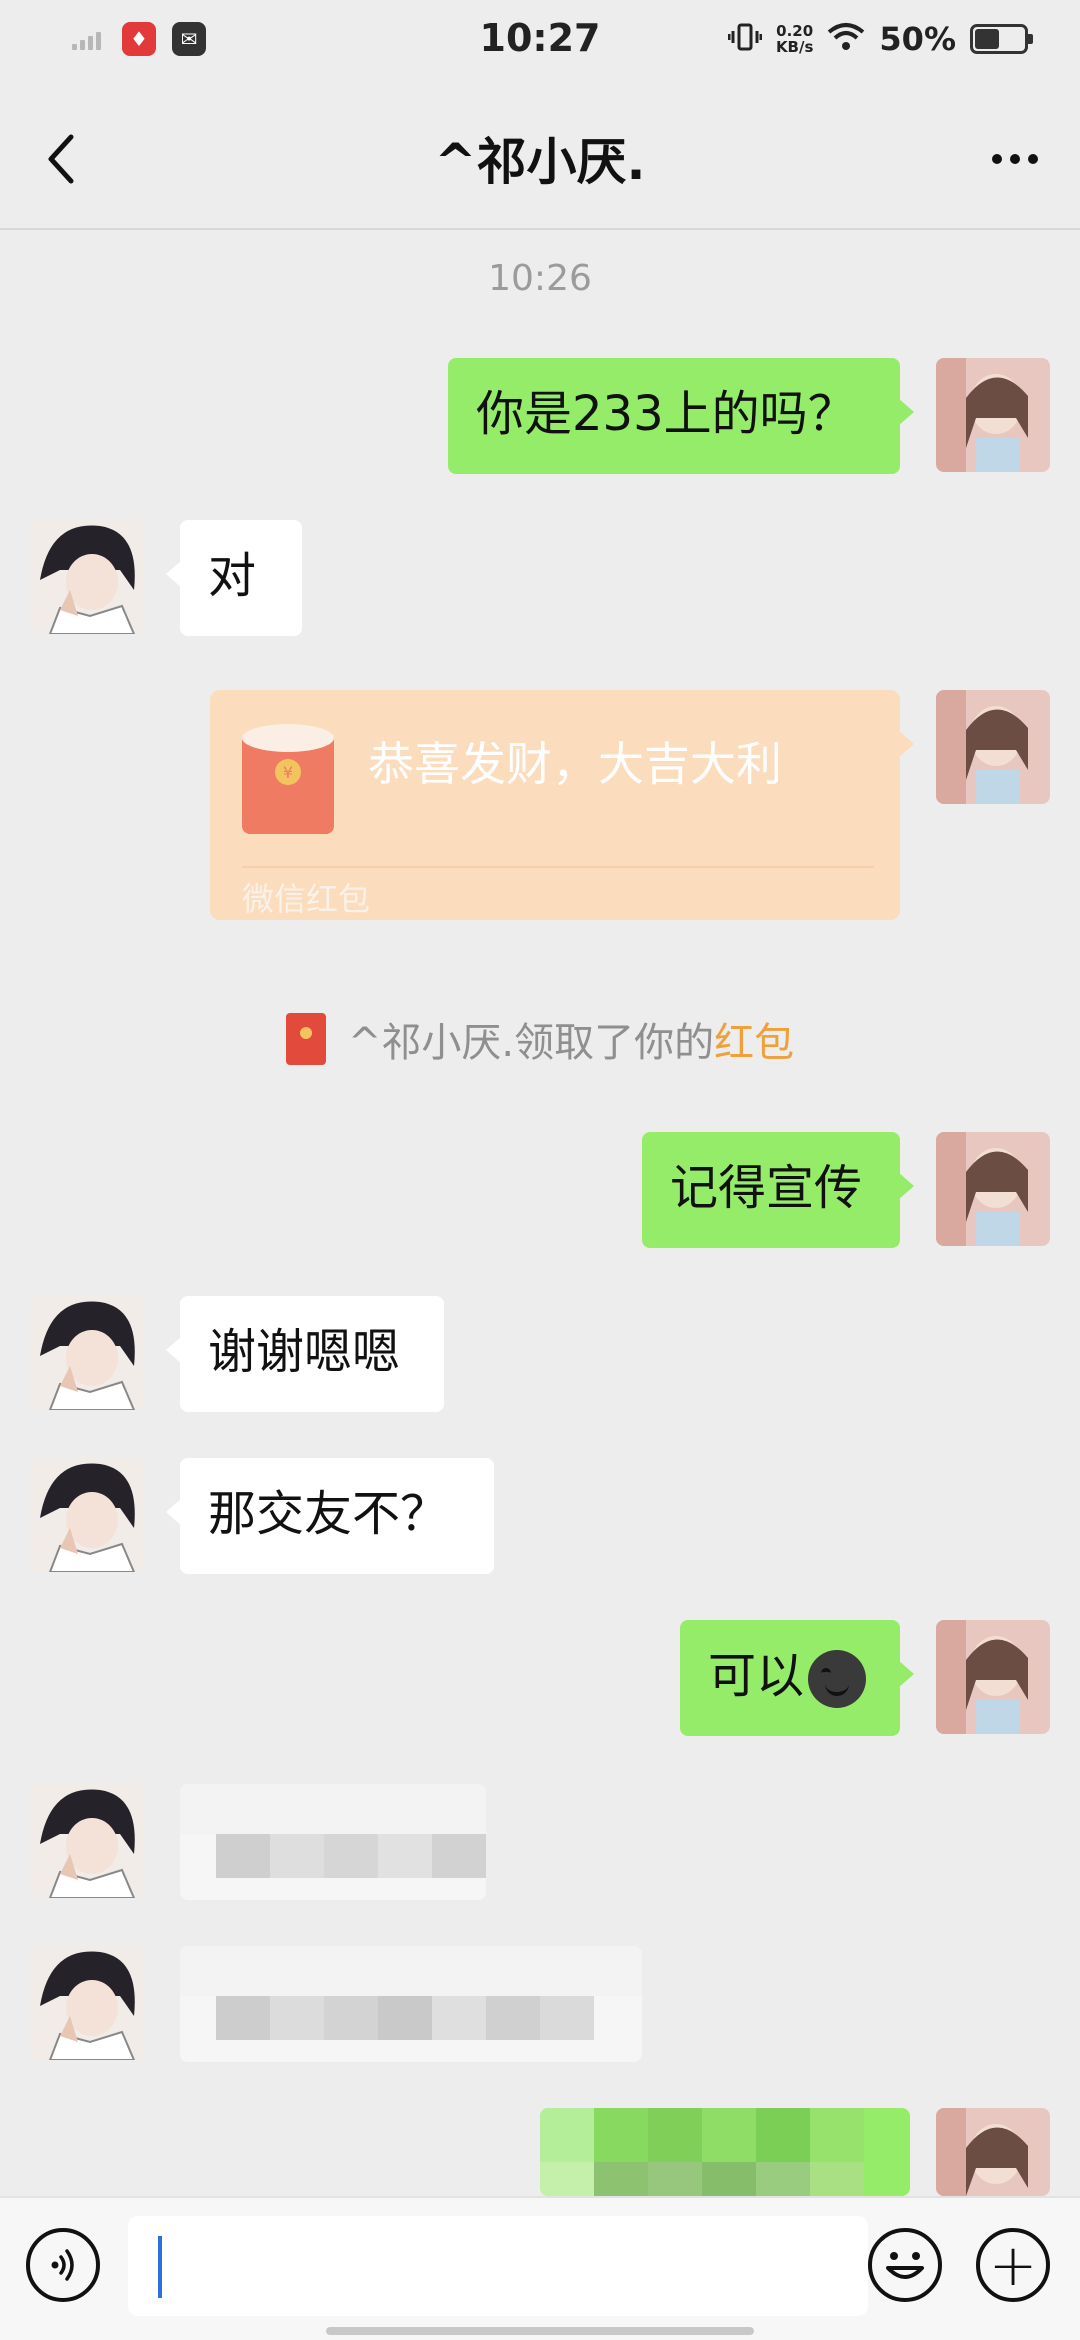  I want to click on text-cursor, so click(160, 2267).